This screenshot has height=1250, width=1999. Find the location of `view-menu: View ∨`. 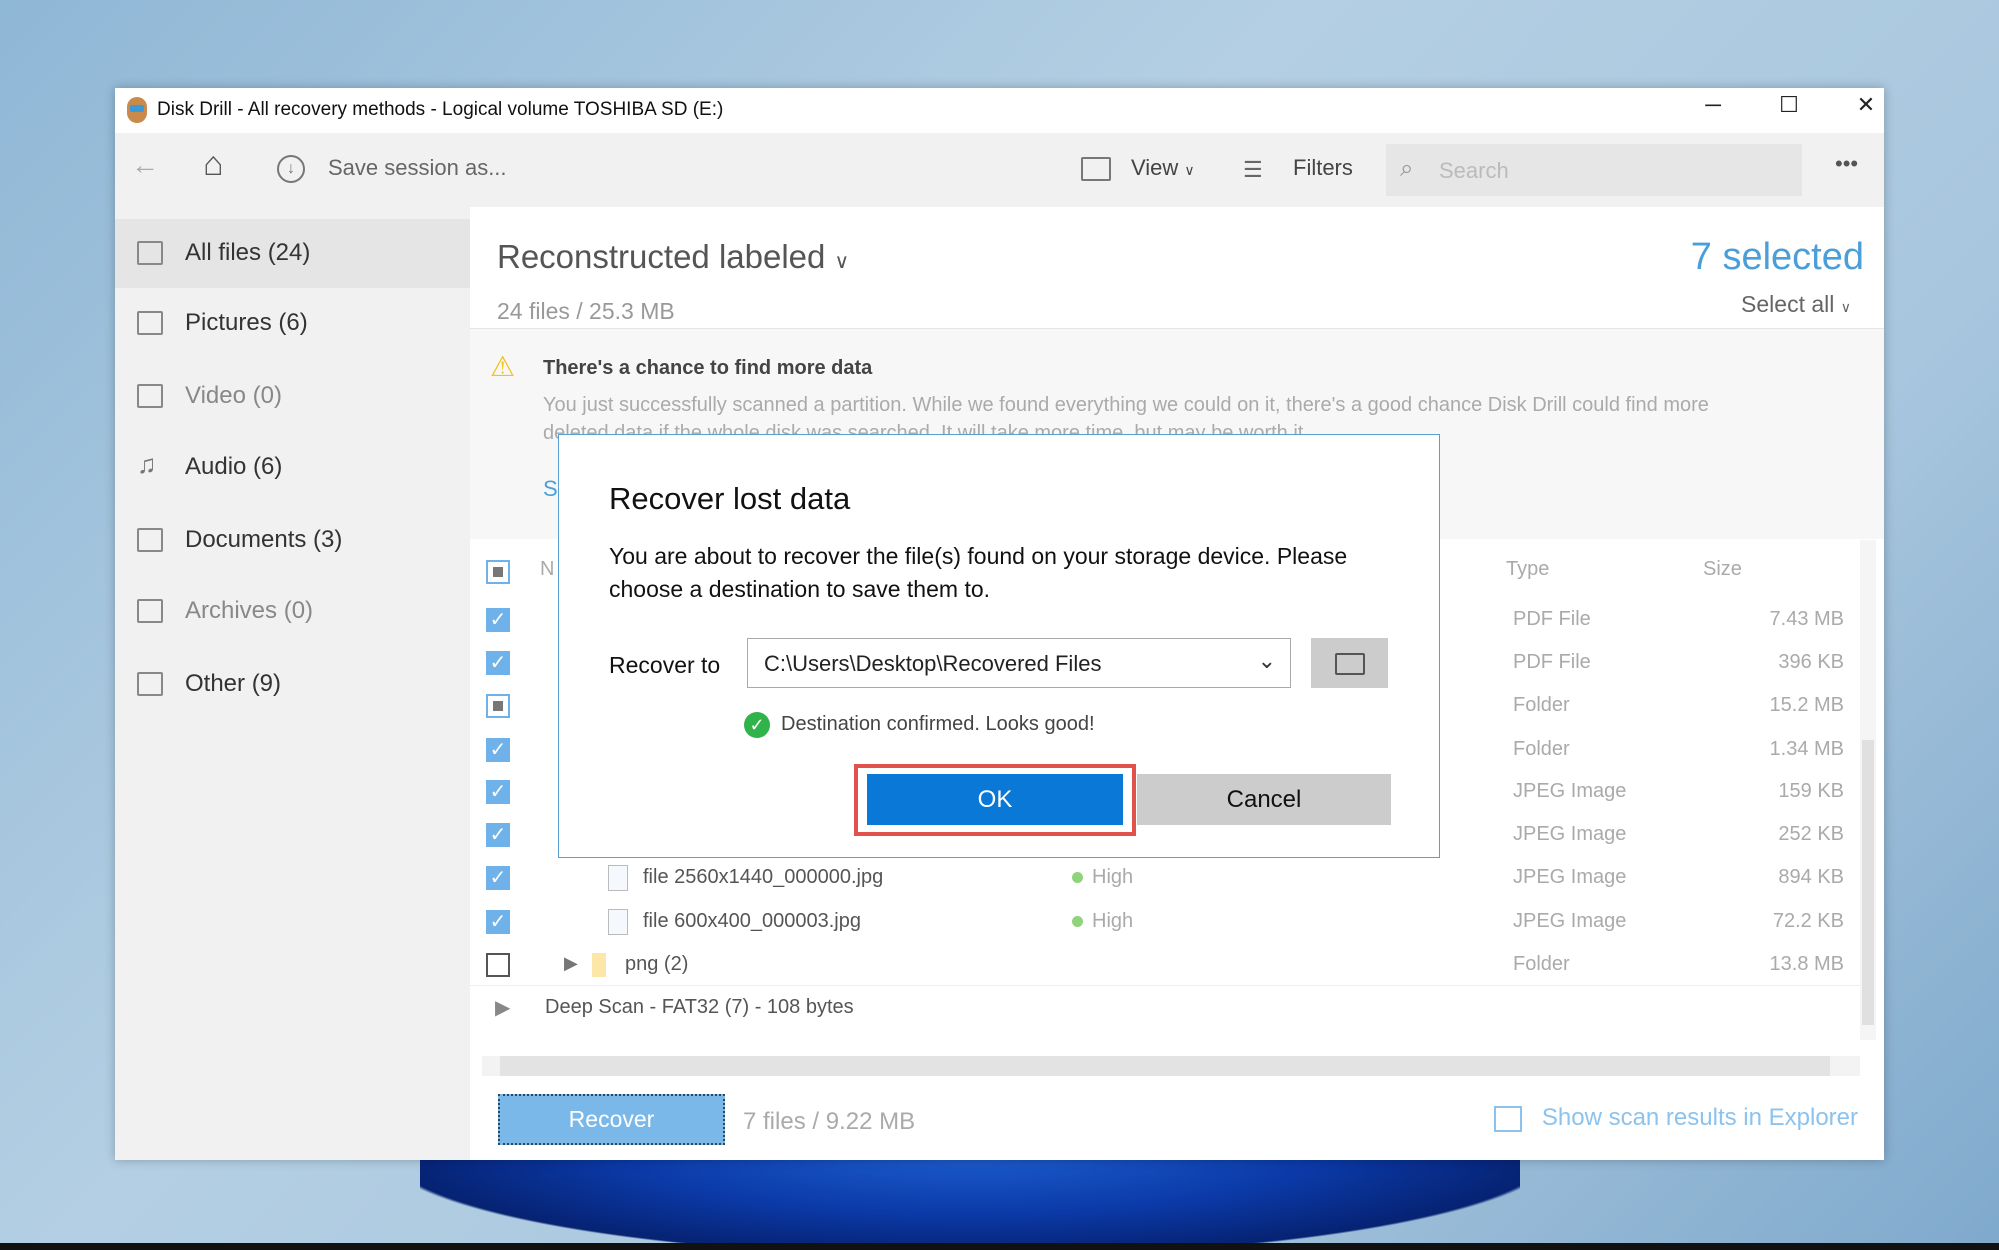

view-menu: View ∨ is located at coordinates (1163, 168).